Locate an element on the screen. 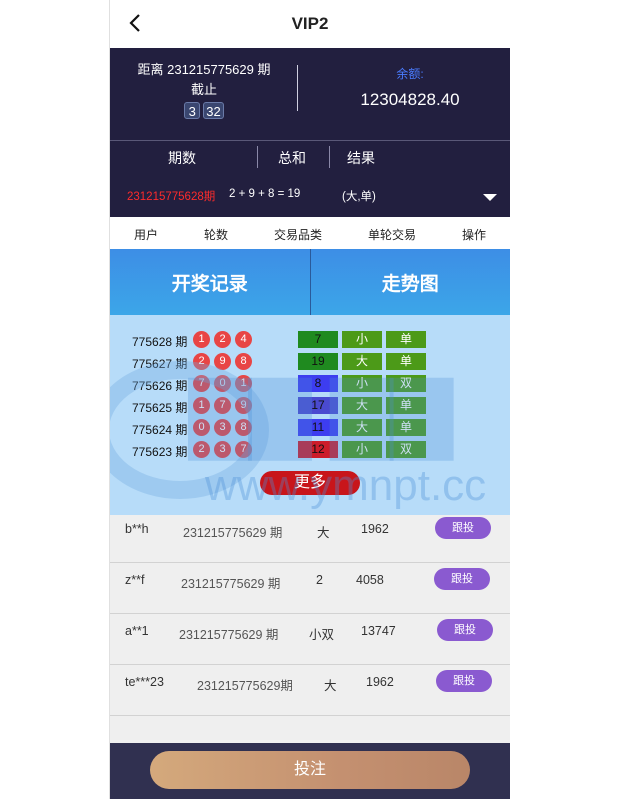 This screenshot has width=619, height=799. bottom-bar: 投注 is located at coordinates (310, 771).